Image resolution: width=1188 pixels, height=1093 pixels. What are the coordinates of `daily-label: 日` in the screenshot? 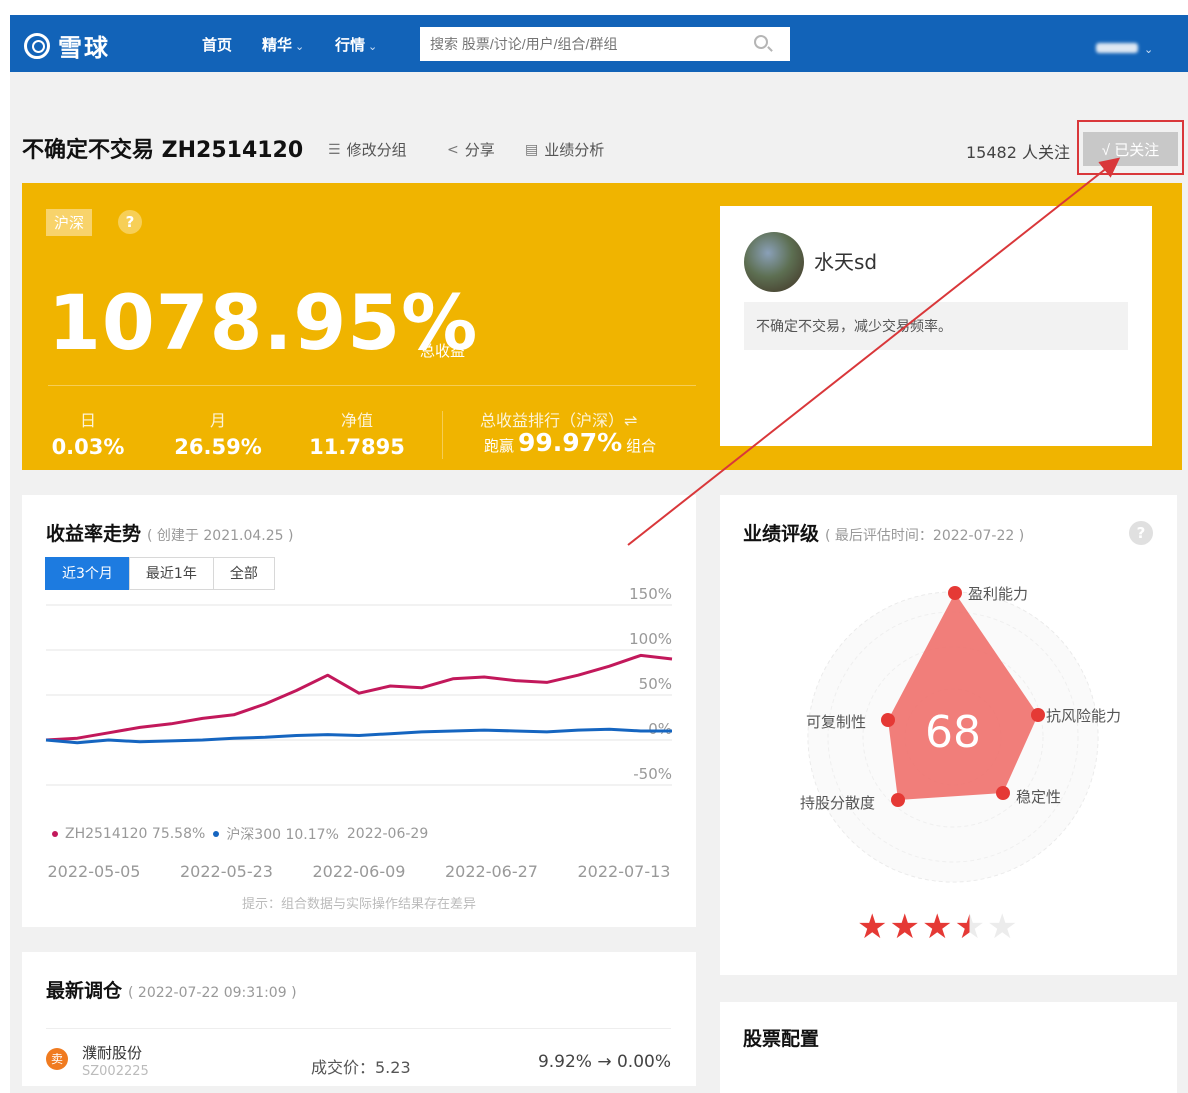 It's located at (87, 420).